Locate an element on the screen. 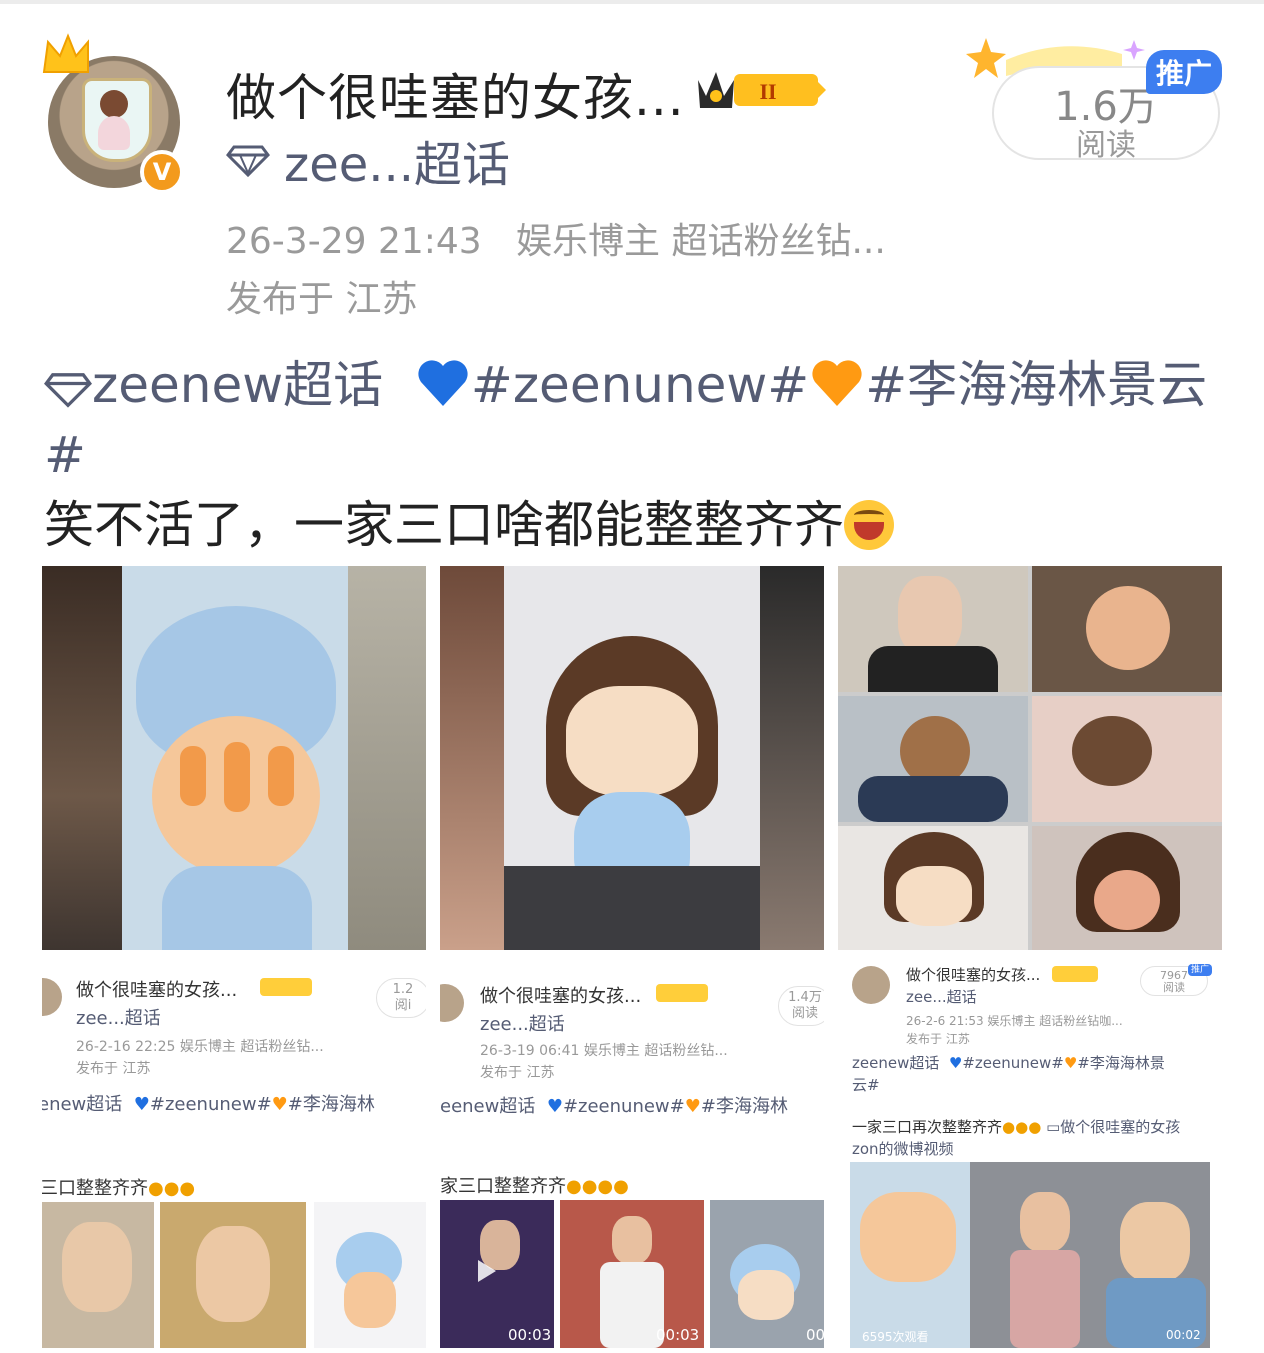  mini-video-player: 6595次观看 00:02 is located at coordinates (1030, 1255).